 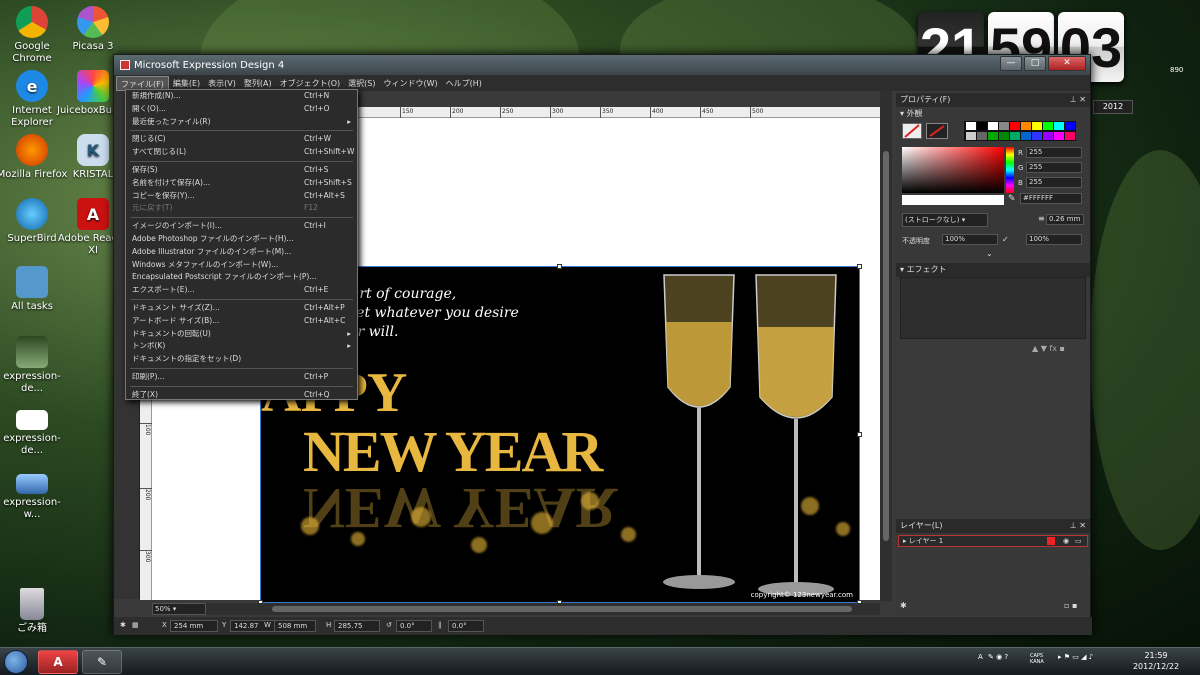 What do you see at coordinates (993, 308) in the screenshot?
I see `effects-list` at bounding box center [993, 308].